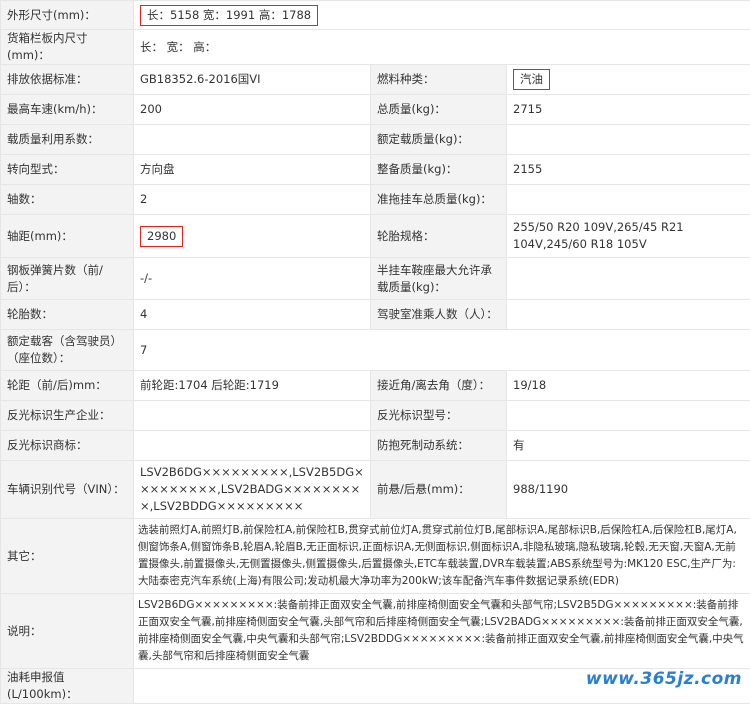  I want to click on loadfactor-label: 载质量利用系数：, so click(67, 140).